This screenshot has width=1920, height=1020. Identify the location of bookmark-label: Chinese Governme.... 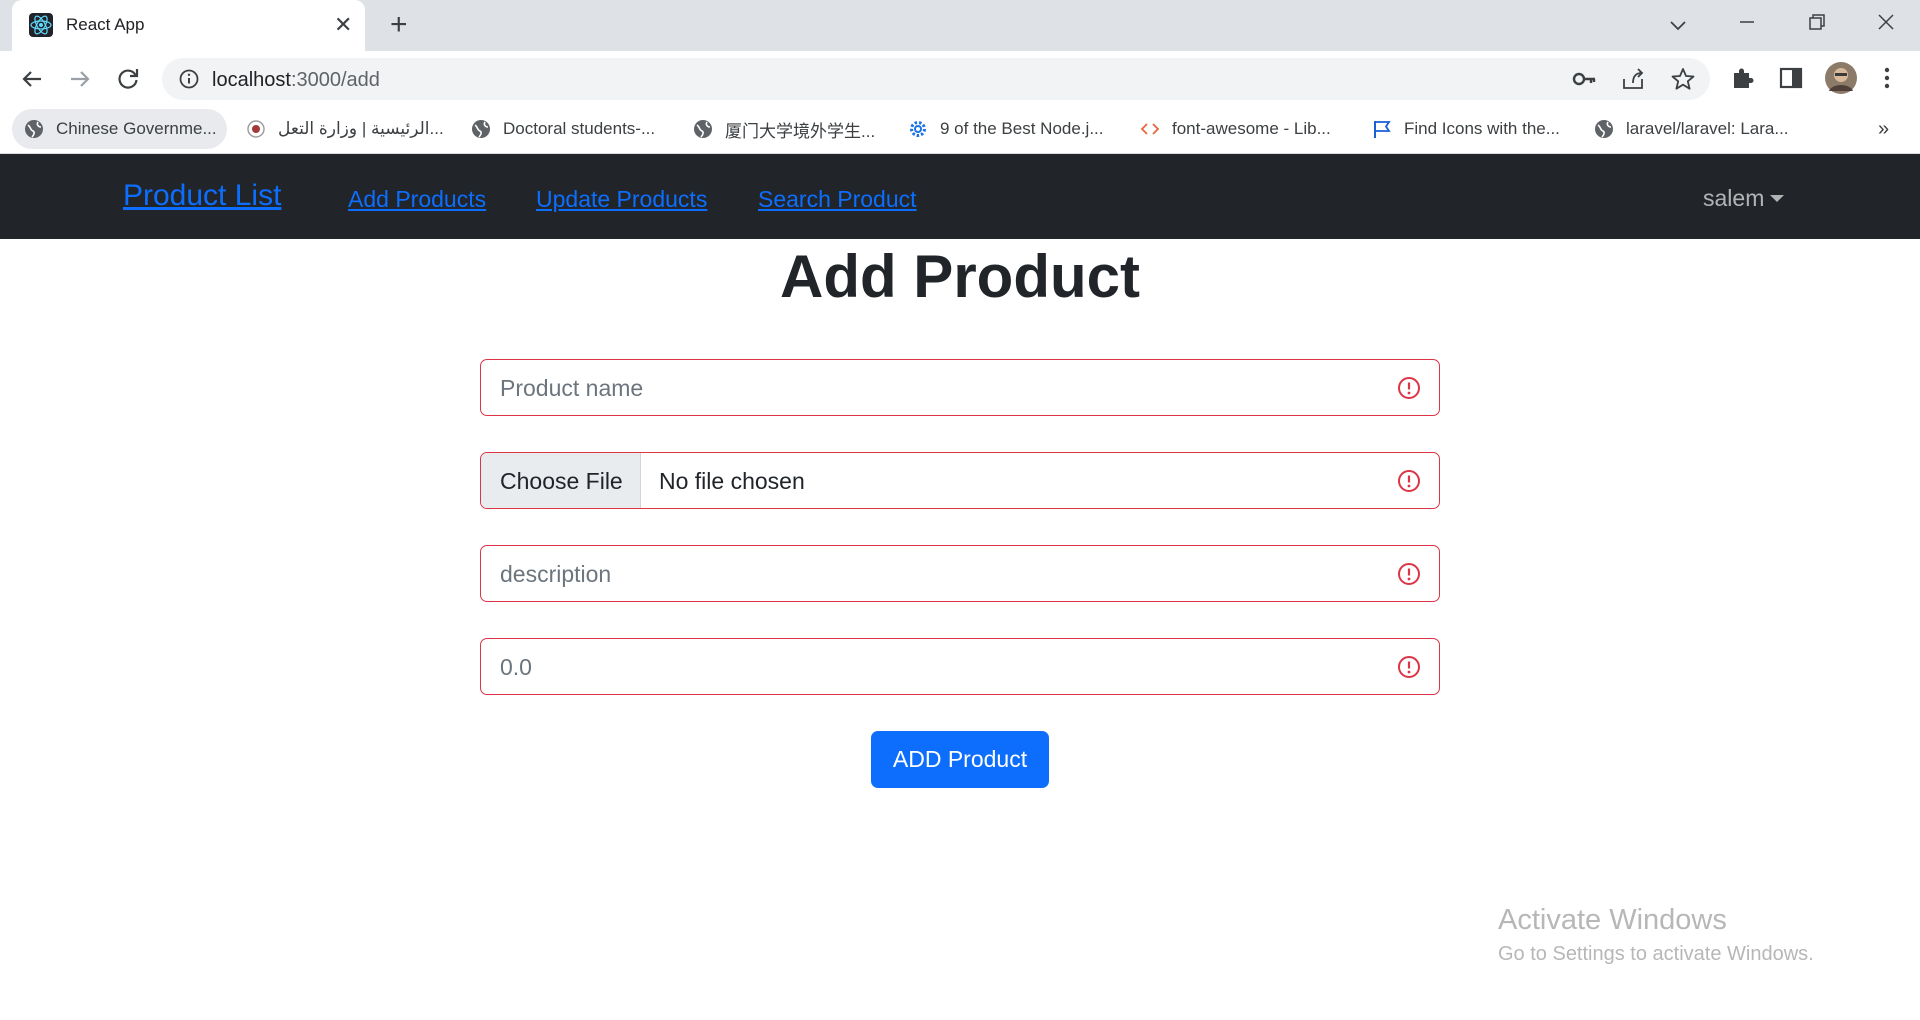
(136, 128).